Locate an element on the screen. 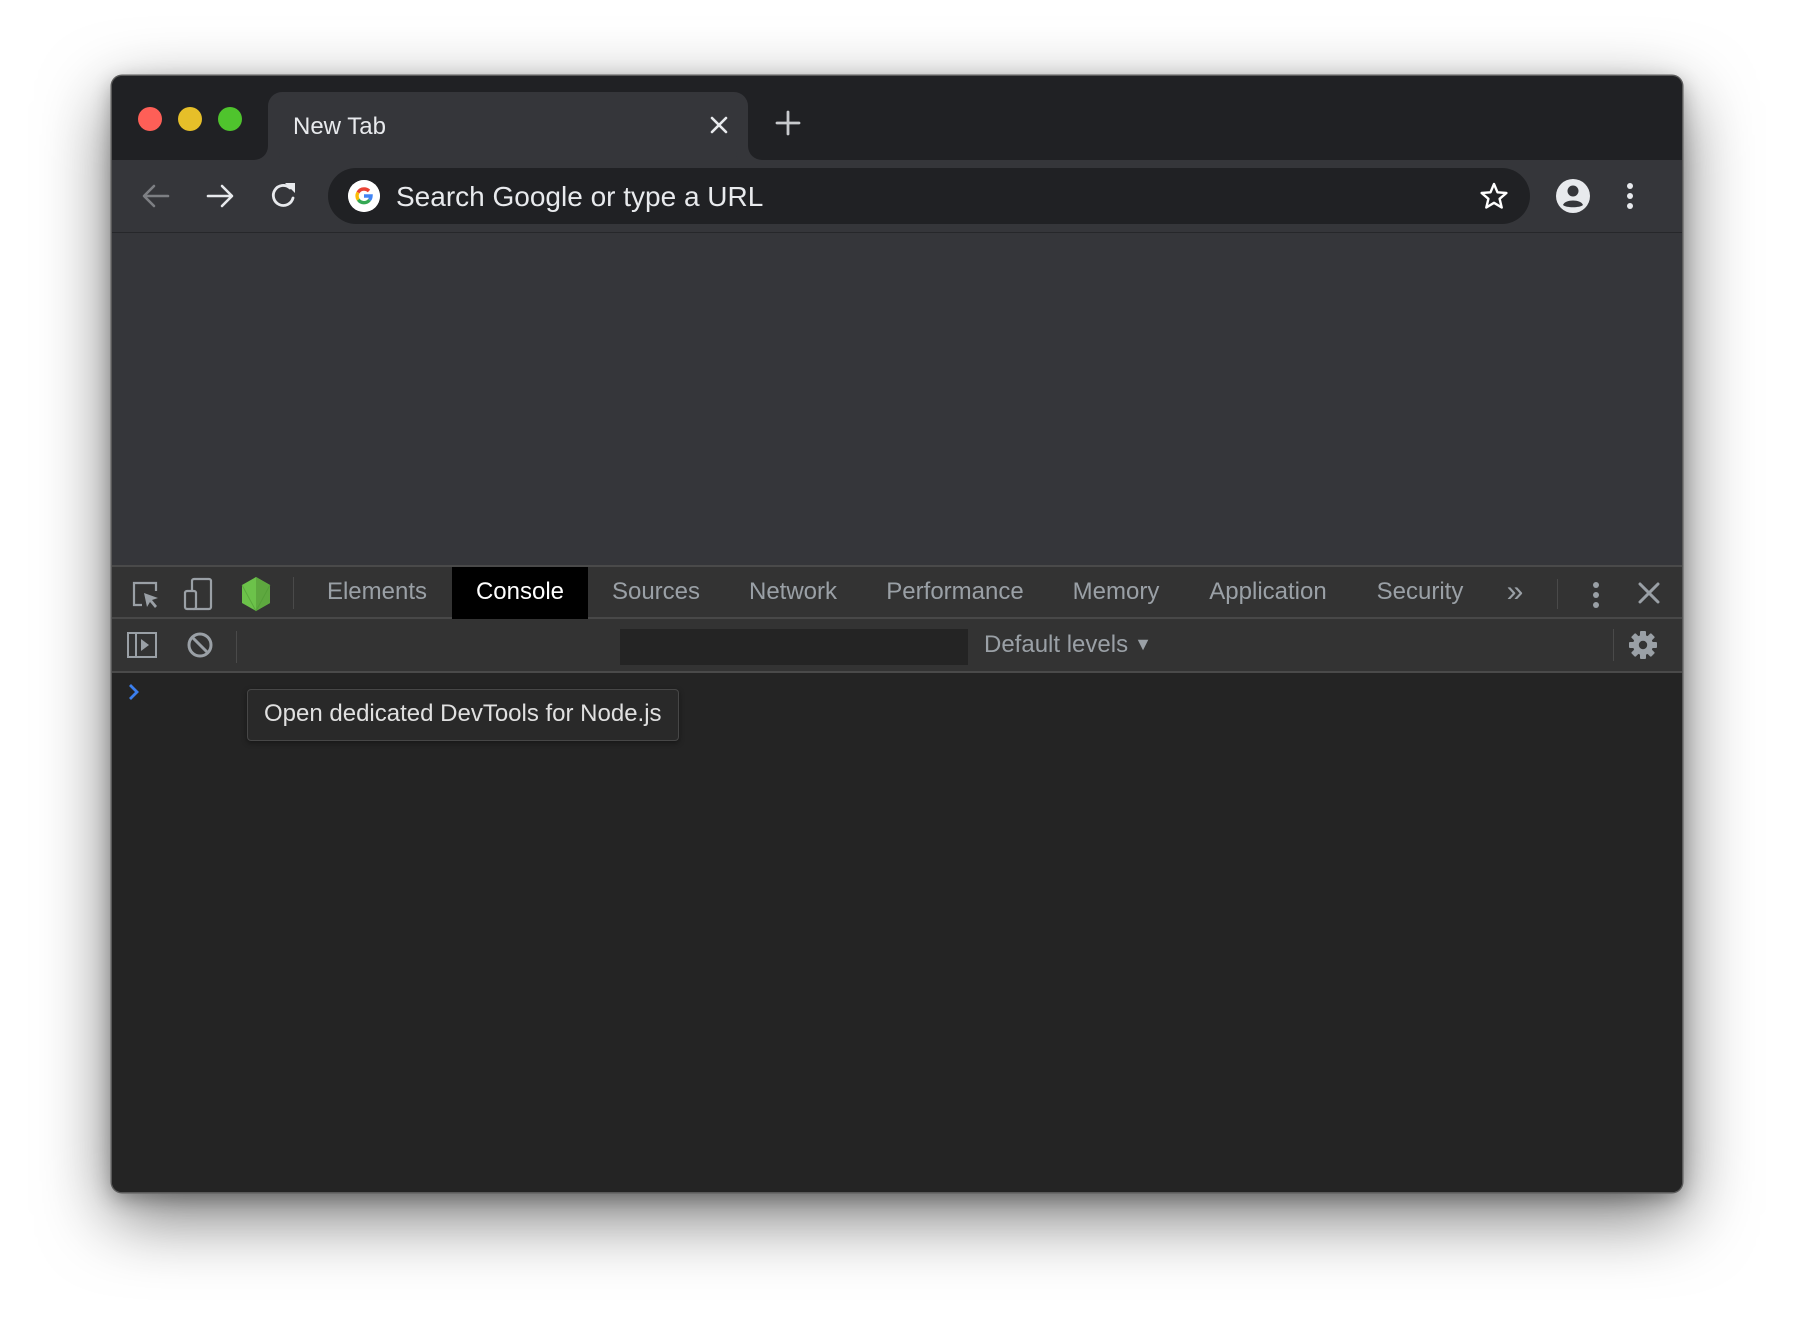 The width and height of the screenshot is (1794, 1340). omnibox-placeholder: Search Google or type a URL is located at coordinates (580, 196).